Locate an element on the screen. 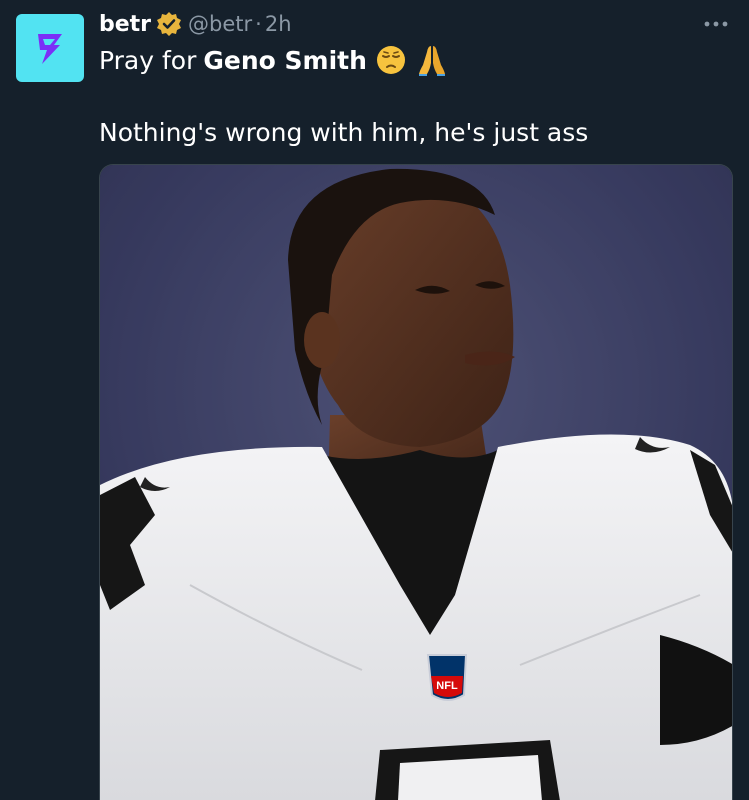 This screenshot has width=749, height=800. display-name: betr is located at coordinates (125, 24).